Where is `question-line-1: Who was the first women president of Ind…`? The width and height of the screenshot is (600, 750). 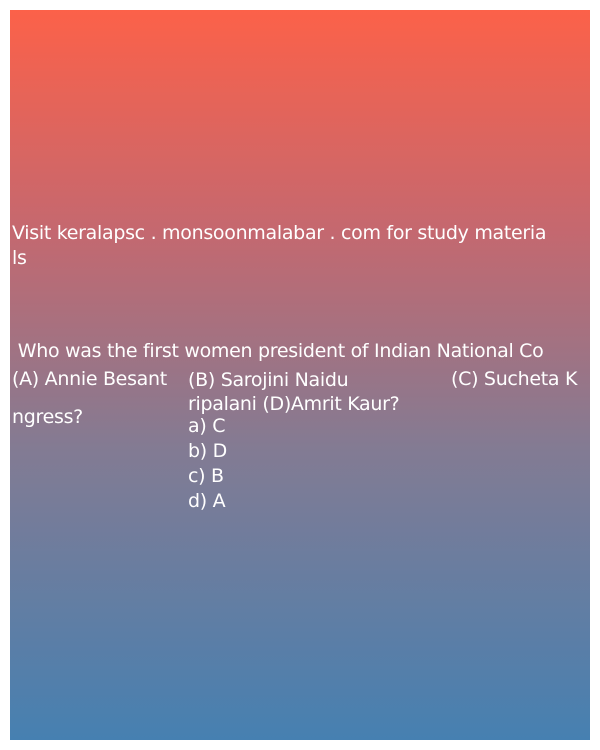
question-line-1: Who was the first women president of Ind… is located at coordinates (278, 351).